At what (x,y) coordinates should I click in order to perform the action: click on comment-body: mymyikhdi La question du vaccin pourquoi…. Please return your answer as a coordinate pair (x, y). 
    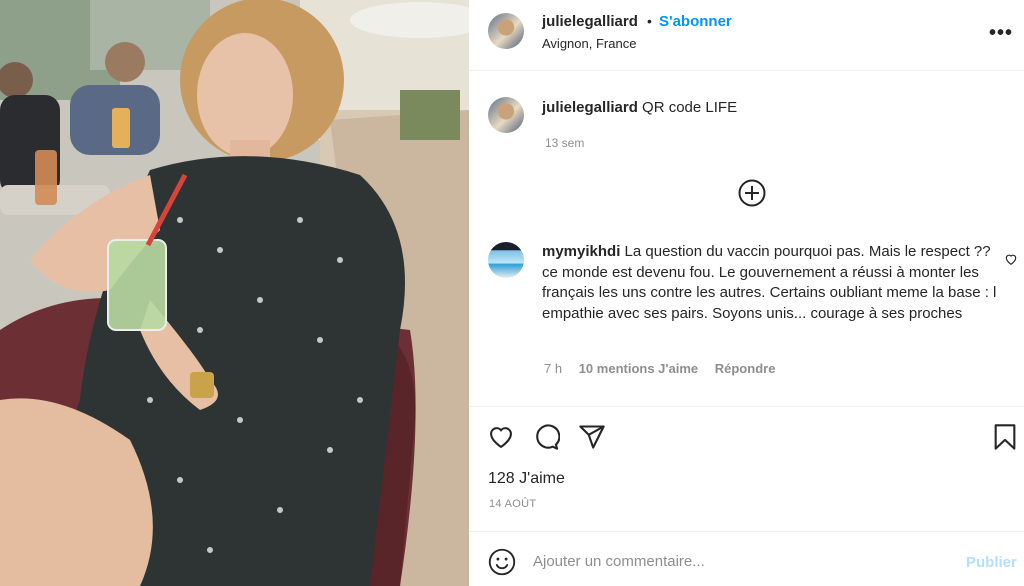
    Looking at the image, I should click on (772, 283).